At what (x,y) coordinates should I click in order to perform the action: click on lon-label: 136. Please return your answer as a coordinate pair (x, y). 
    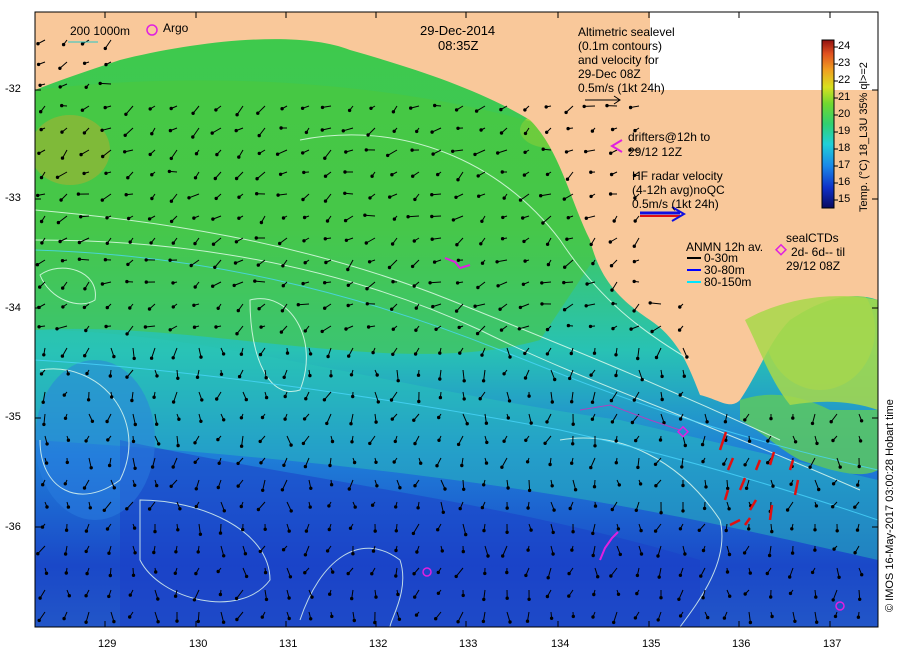
    Looking at the image, I should click on (741, 644).